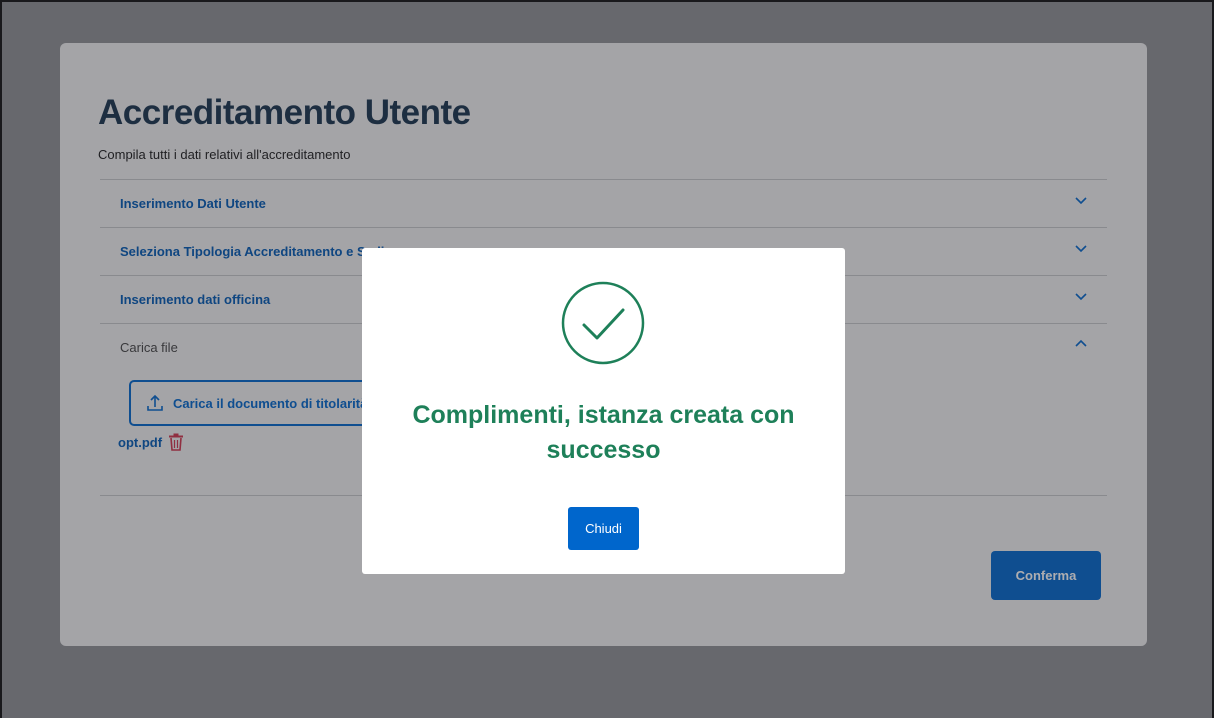 Image resolution: width=1214 pixels, height=718 pixels. Describe the element at coordinates (603, 323) in the screenshot. I see `check-circle-icon` at that location.